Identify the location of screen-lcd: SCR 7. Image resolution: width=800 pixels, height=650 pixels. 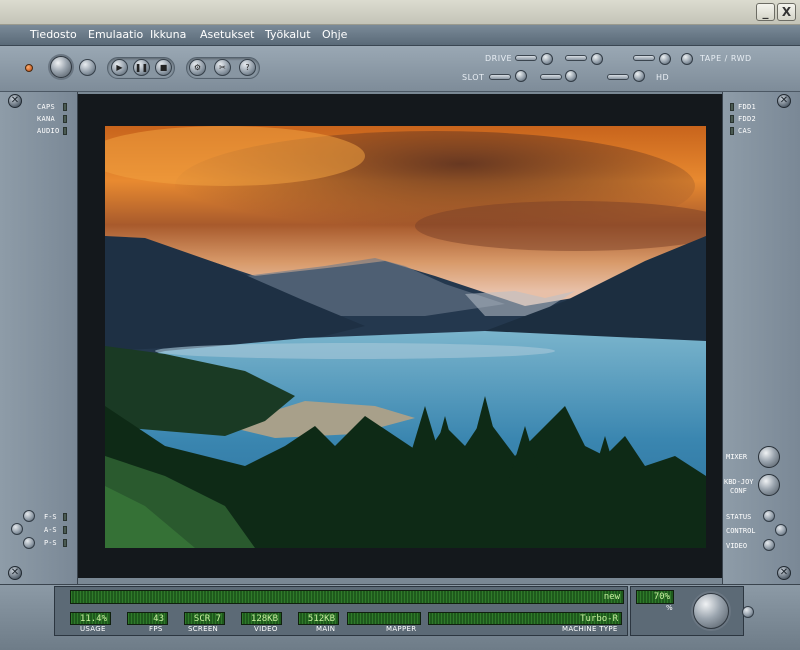
(204, 618).